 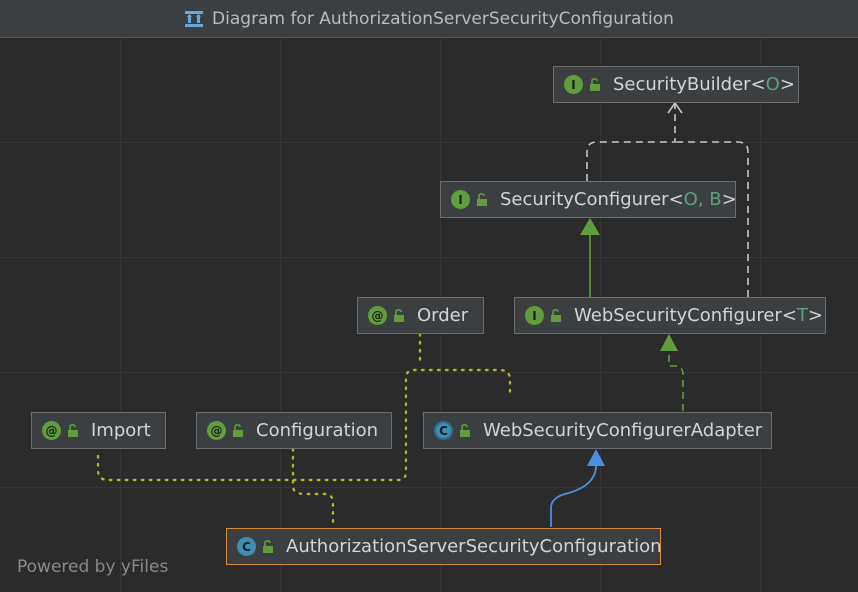 What do you see at coordinates (317, 430) in the screenshot?
I see `node-label: Configuration` at bounding box center [317, 430].